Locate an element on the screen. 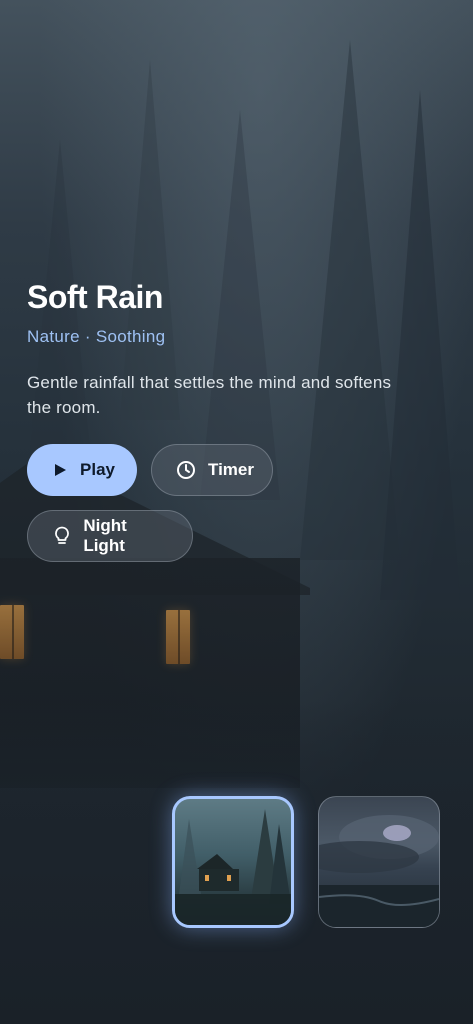  cabin-window-left is located at coordinates (12, 632).